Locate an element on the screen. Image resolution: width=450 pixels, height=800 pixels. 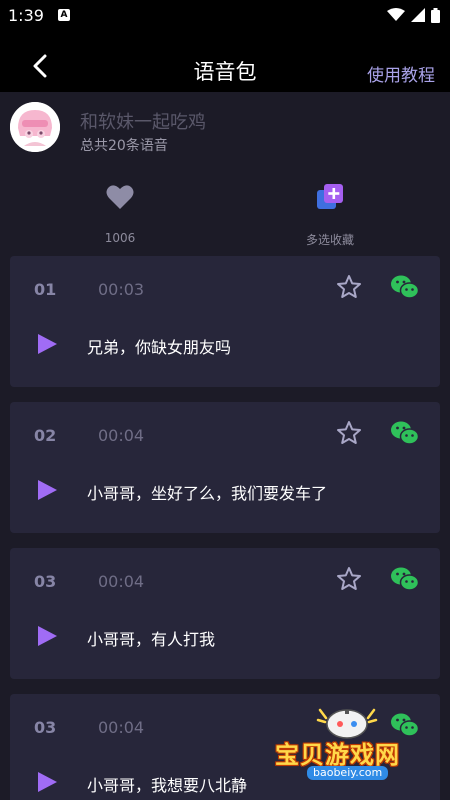
clip-index: 02 is located at coordinates (45, 435).